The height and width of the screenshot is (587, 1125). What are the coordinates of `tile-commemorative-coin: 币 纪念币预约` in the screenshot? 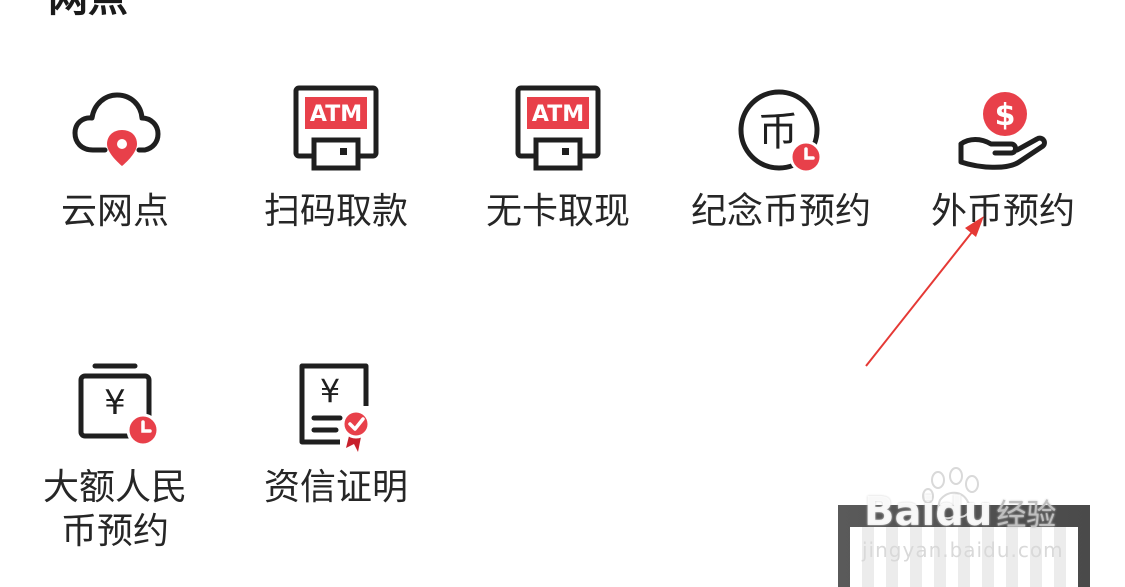 It's located at (781, 158).